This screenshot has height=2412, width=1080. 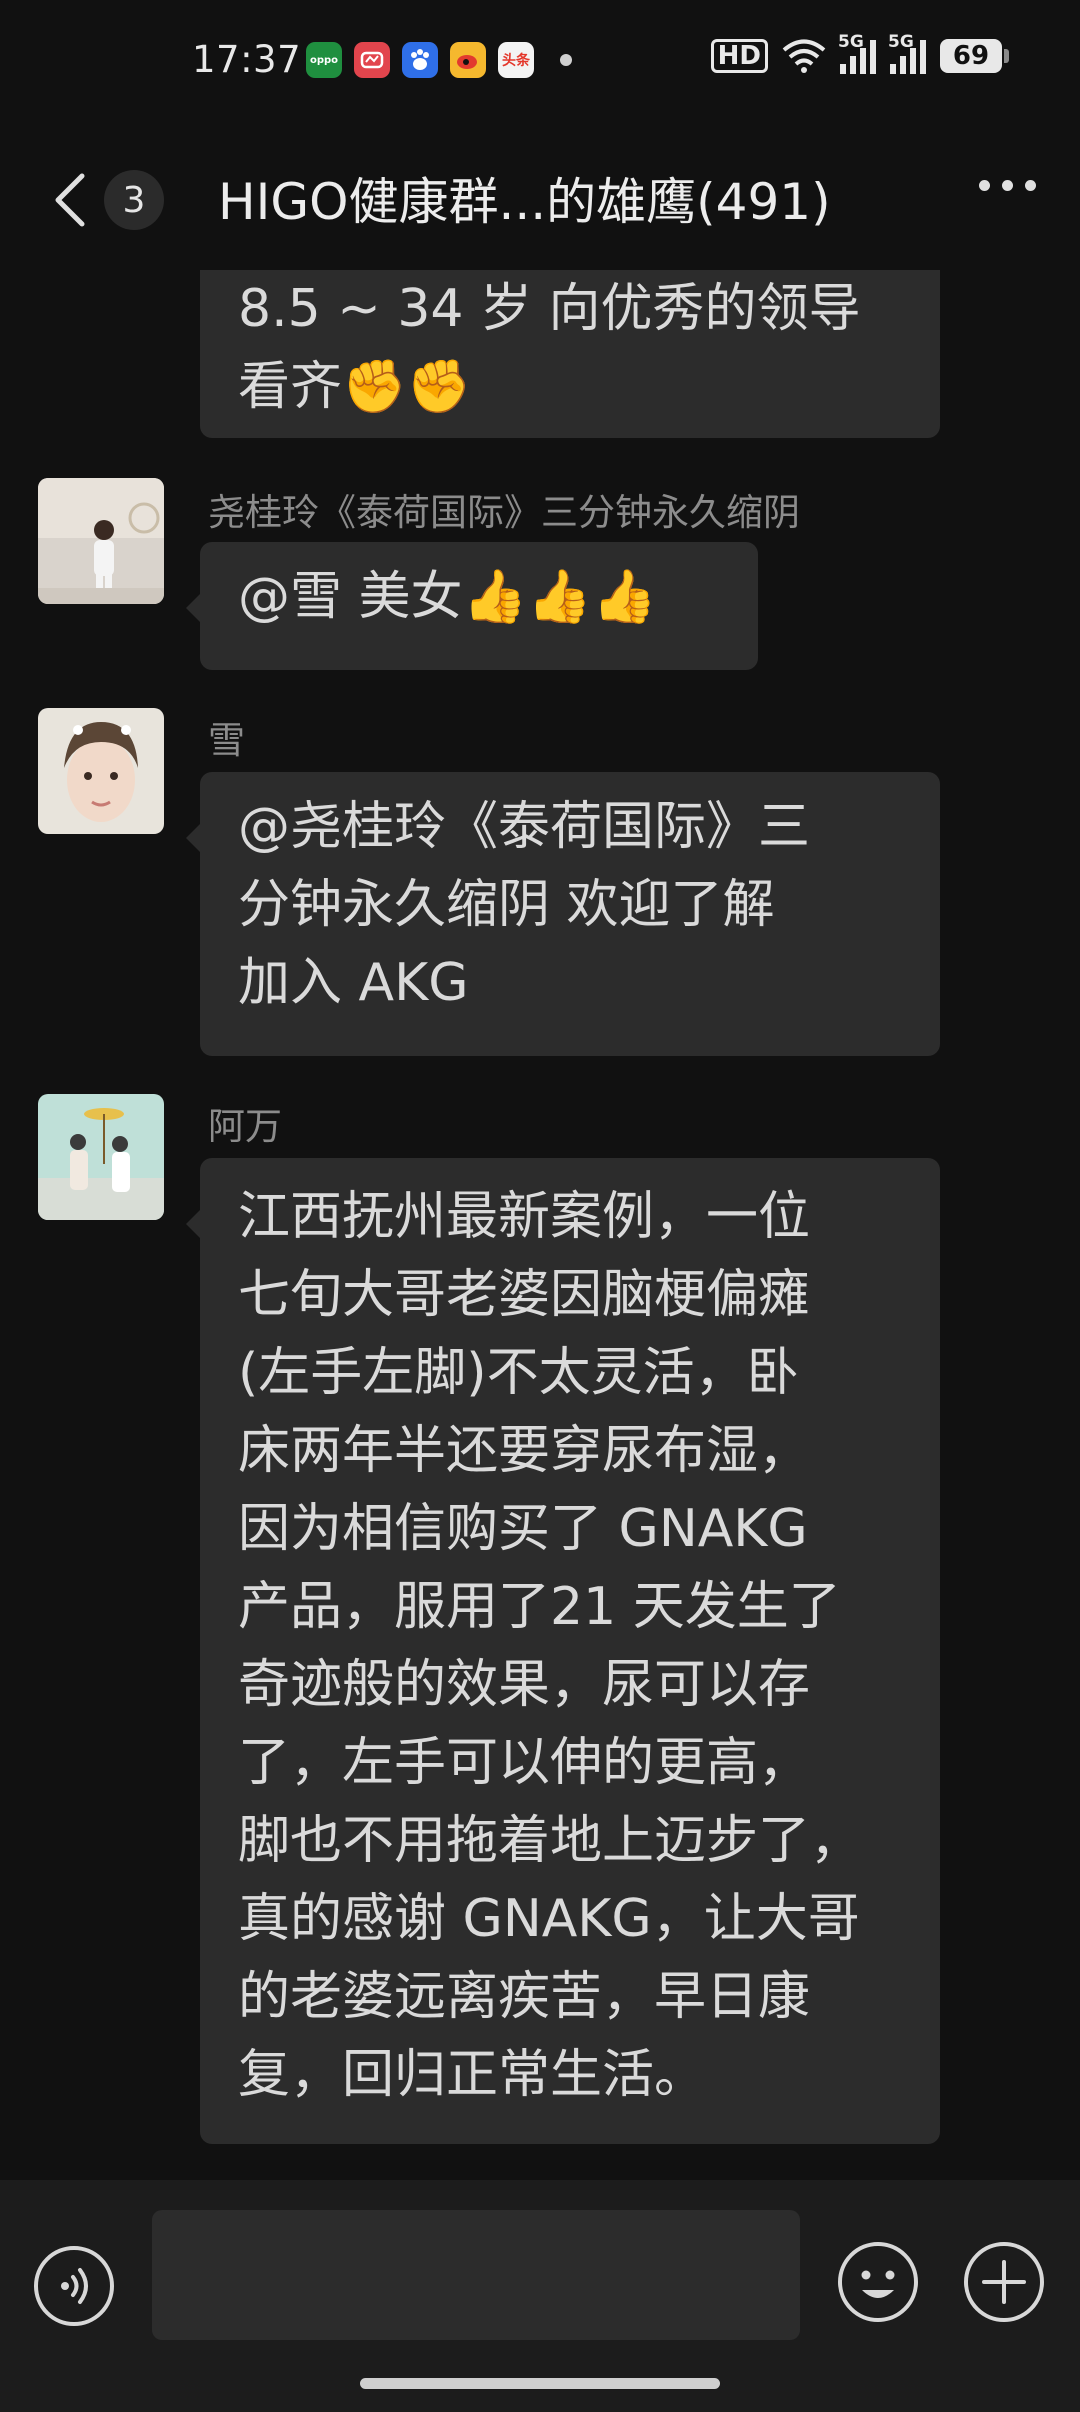 I want to click on status-bar: 17:37 oppo 头条 HD 5G 5G 69, so click(x=540, y=60).